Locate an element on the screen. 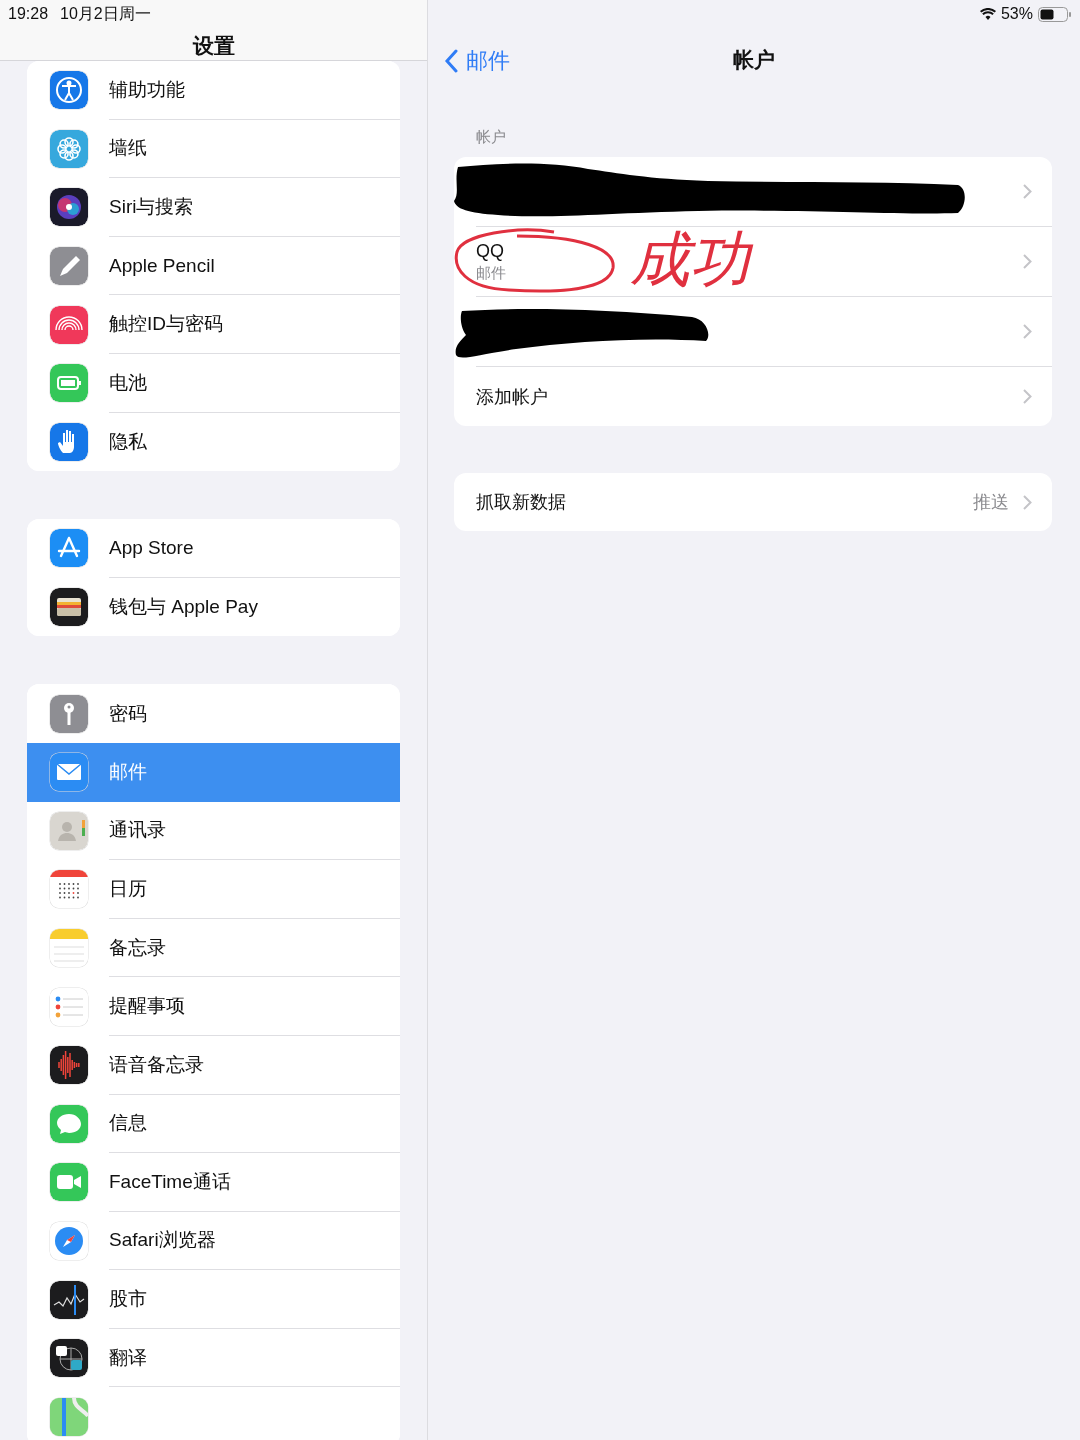  back-chevron-icon is located at coordinates (451, 61).